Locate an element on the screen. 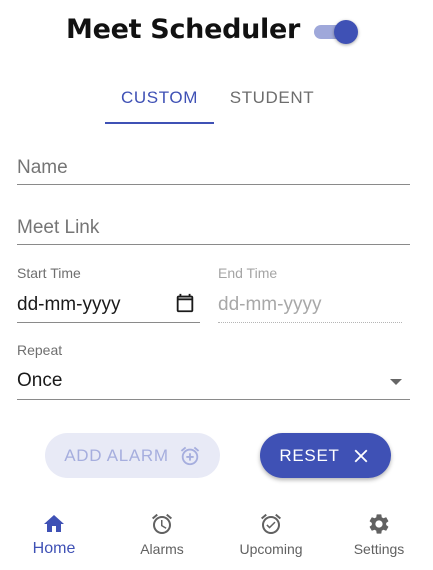 The image size is (433, 570). reset-button: RESET is located at coordinates (325, 455).